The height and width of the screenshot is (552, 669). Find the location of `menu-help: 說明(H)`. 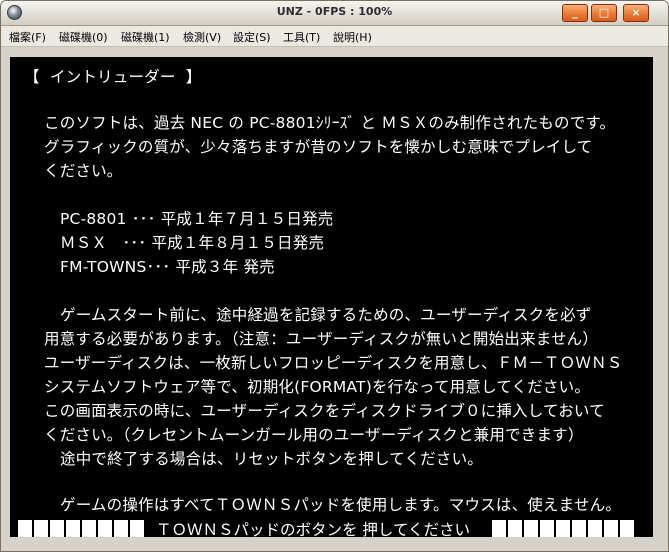

menu-help: 說明(H) is located at coordinates (352, 37).